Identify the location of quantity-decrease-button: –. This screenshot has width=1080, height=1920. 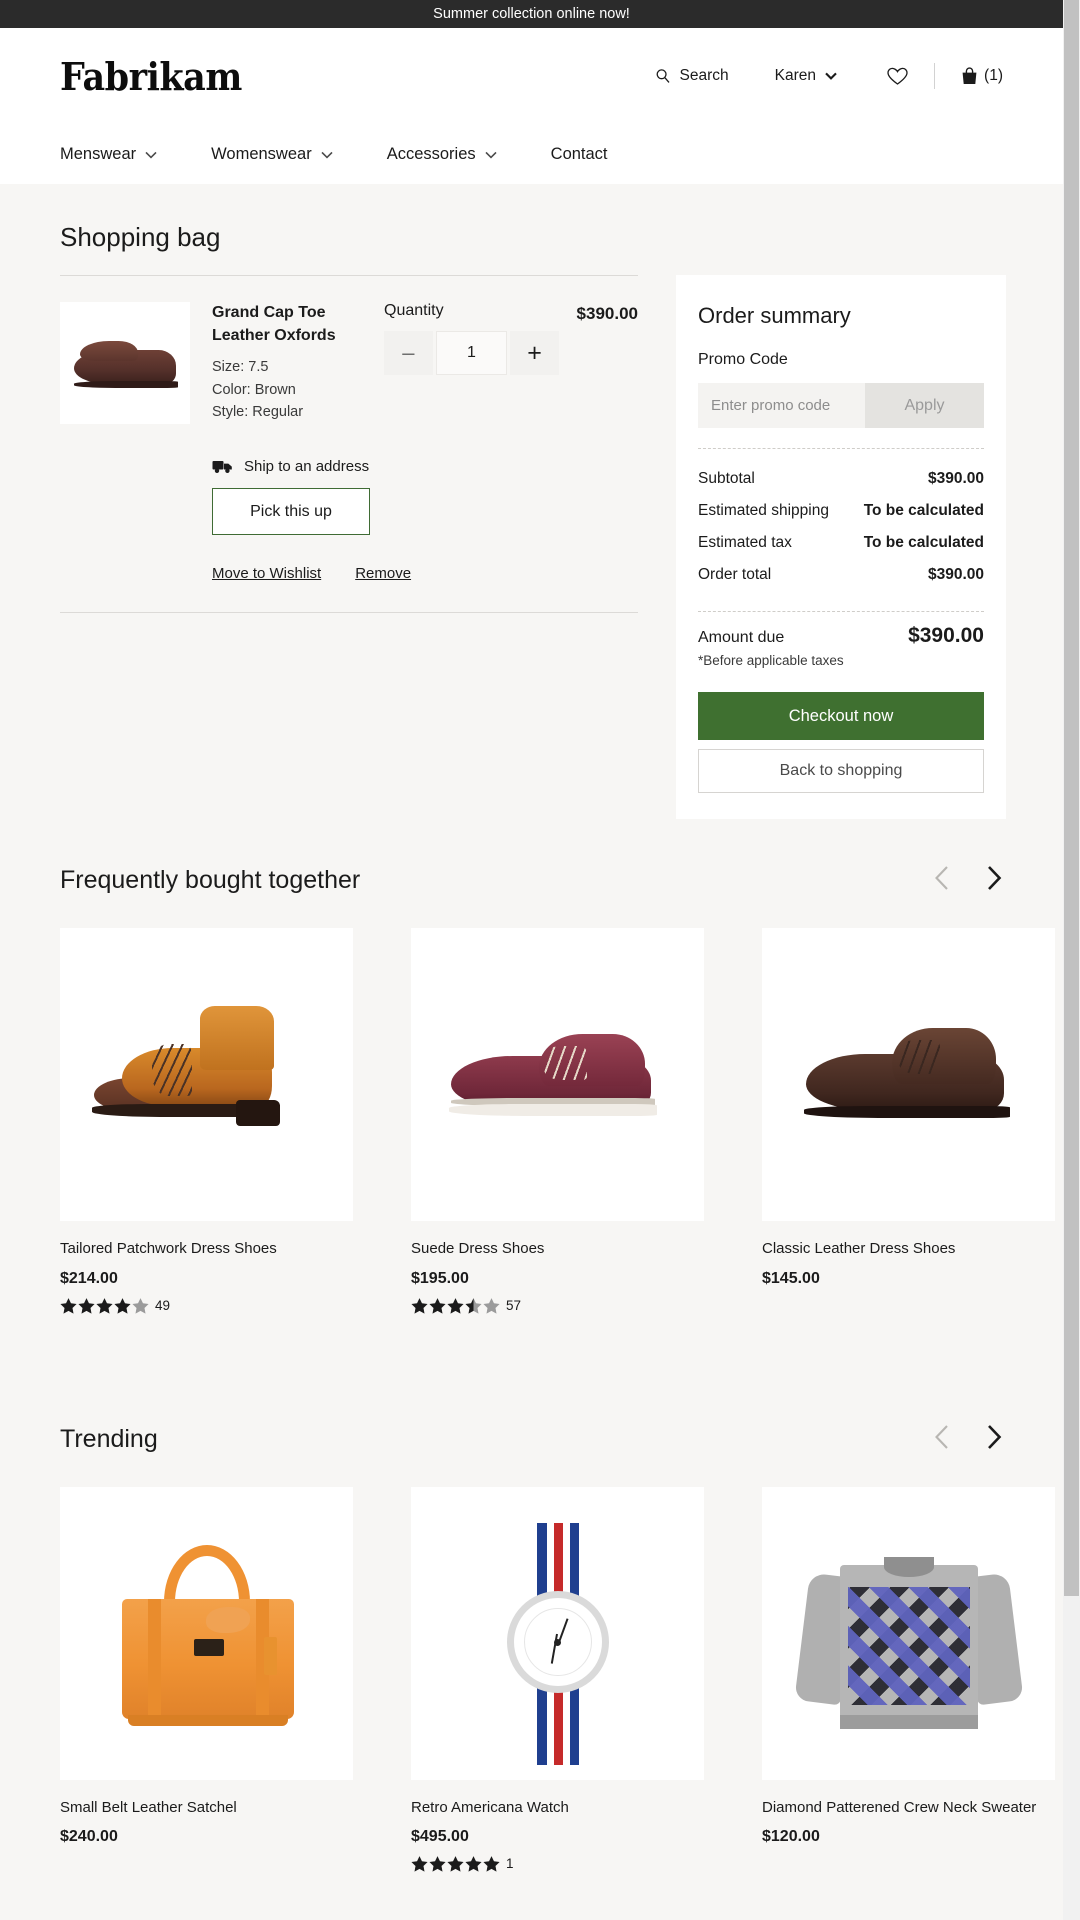
(408, 353).